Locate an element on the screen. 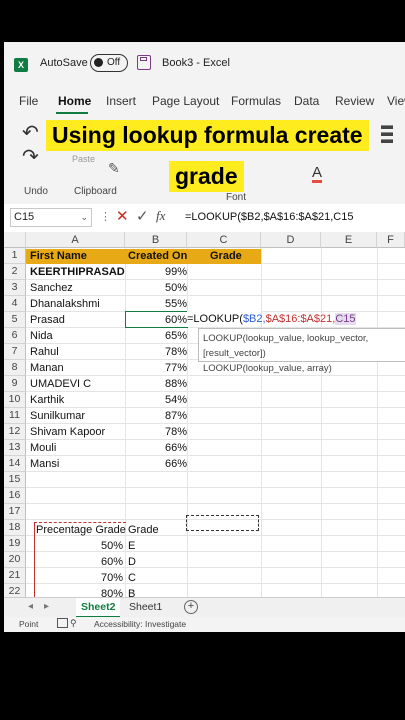  grade-table-percent: 70% is located at coordinates (74, 578).